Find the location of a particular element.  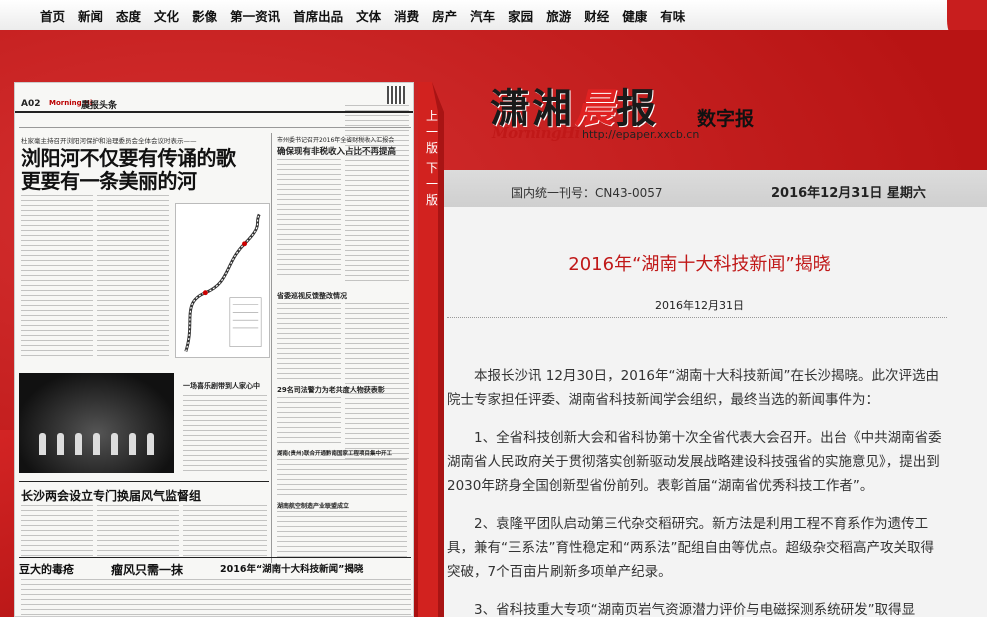

nav-item-auto: 汽车 is located at coordinates (482, 15).